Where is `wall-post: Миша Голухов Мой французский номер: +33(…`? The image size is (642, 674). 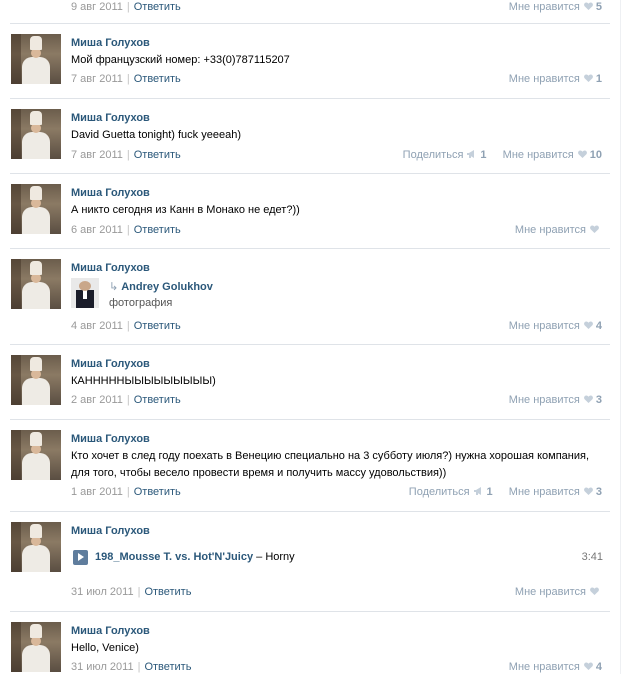
wall-post: Миша Голухов Мой французский номер: +33(… is located at coordinates (305, 61).